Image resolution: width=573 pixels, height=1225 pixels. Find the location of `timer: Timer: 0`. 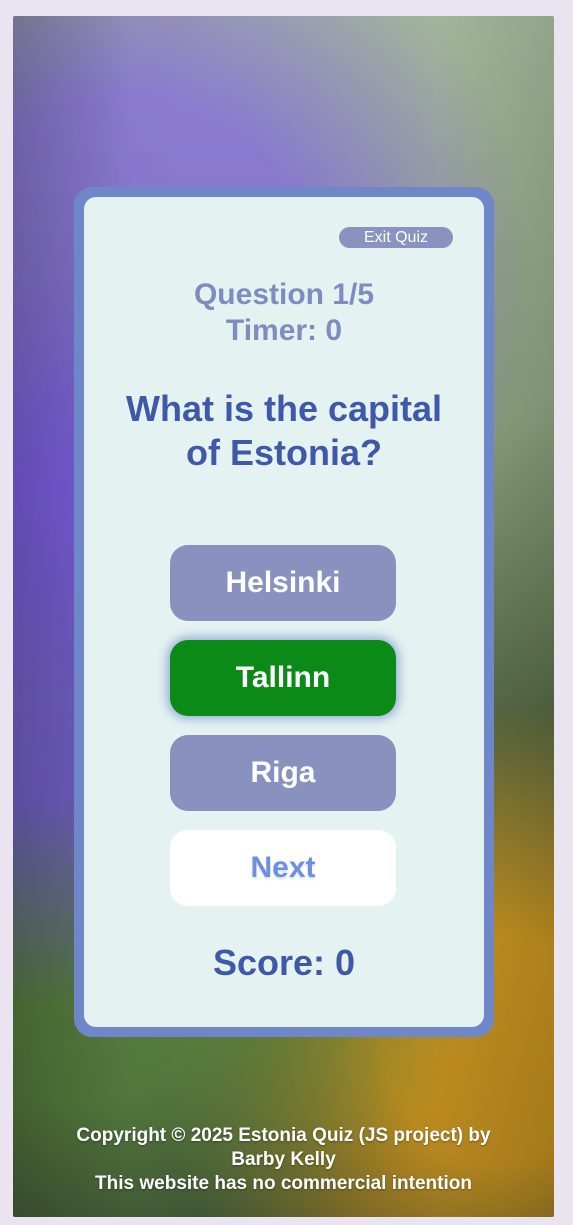

timer: Timer: 0 is located at coordinates (284, 330).